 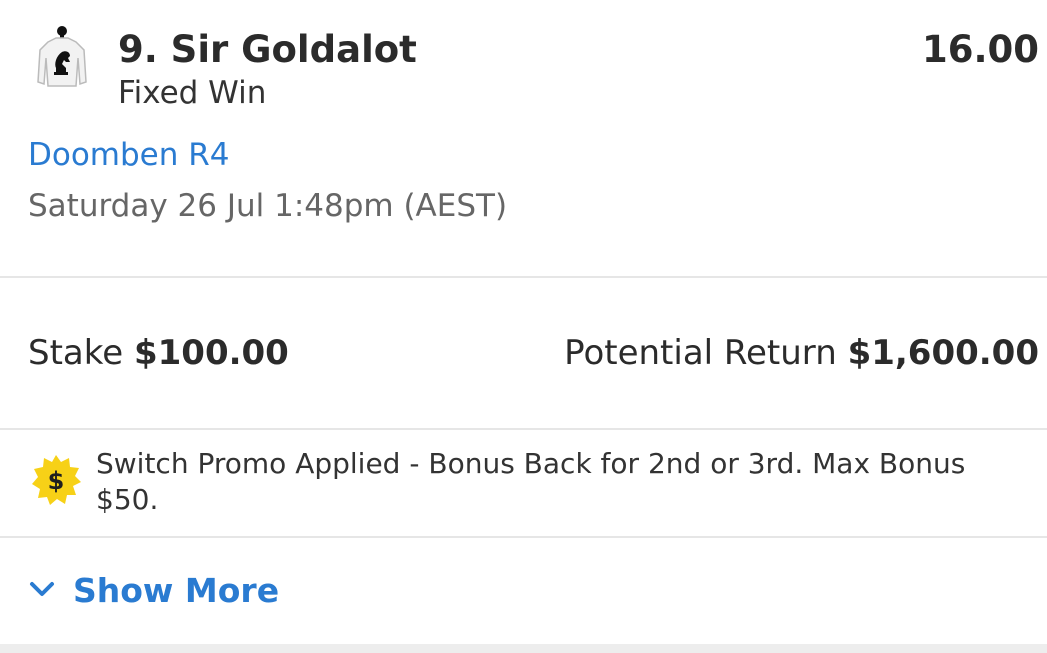 I want to click on odds-value: 16.00, so click(x=980, y=49).